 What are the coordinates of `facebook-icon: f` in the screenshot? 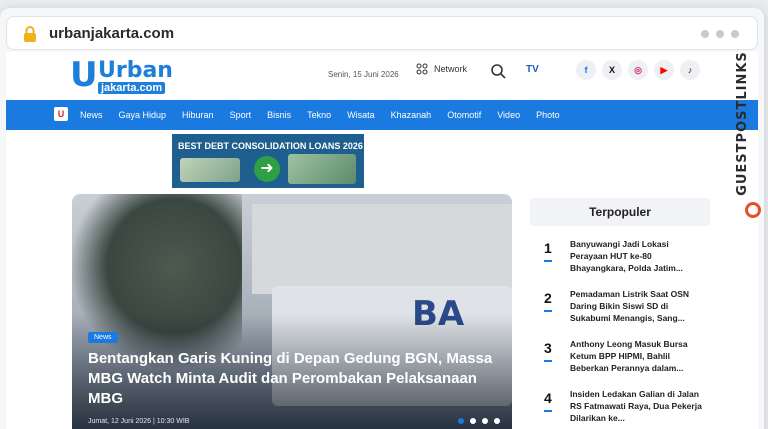 It's located at (586, 70).